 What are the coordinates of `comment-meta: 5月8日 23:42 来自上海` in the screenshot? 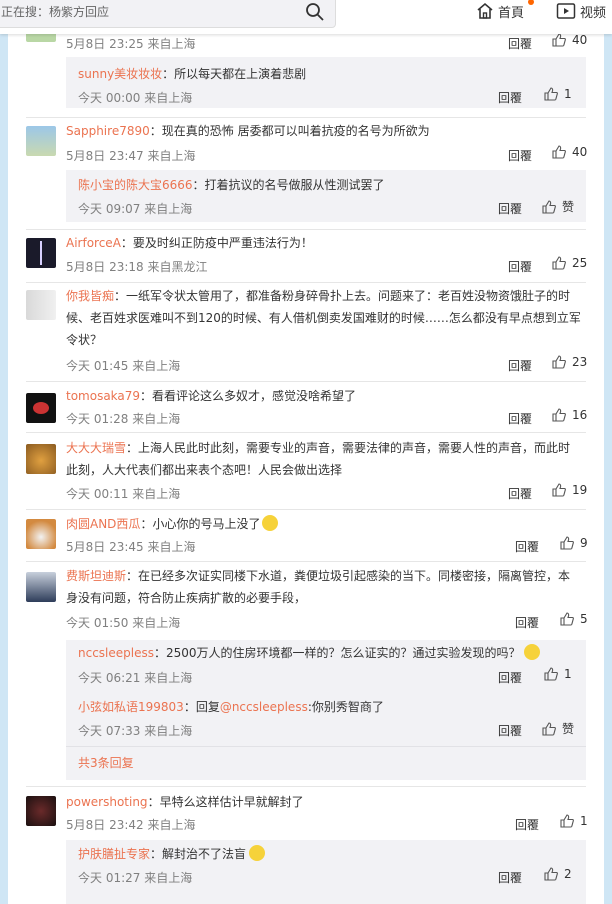 It's located at (131, 825).